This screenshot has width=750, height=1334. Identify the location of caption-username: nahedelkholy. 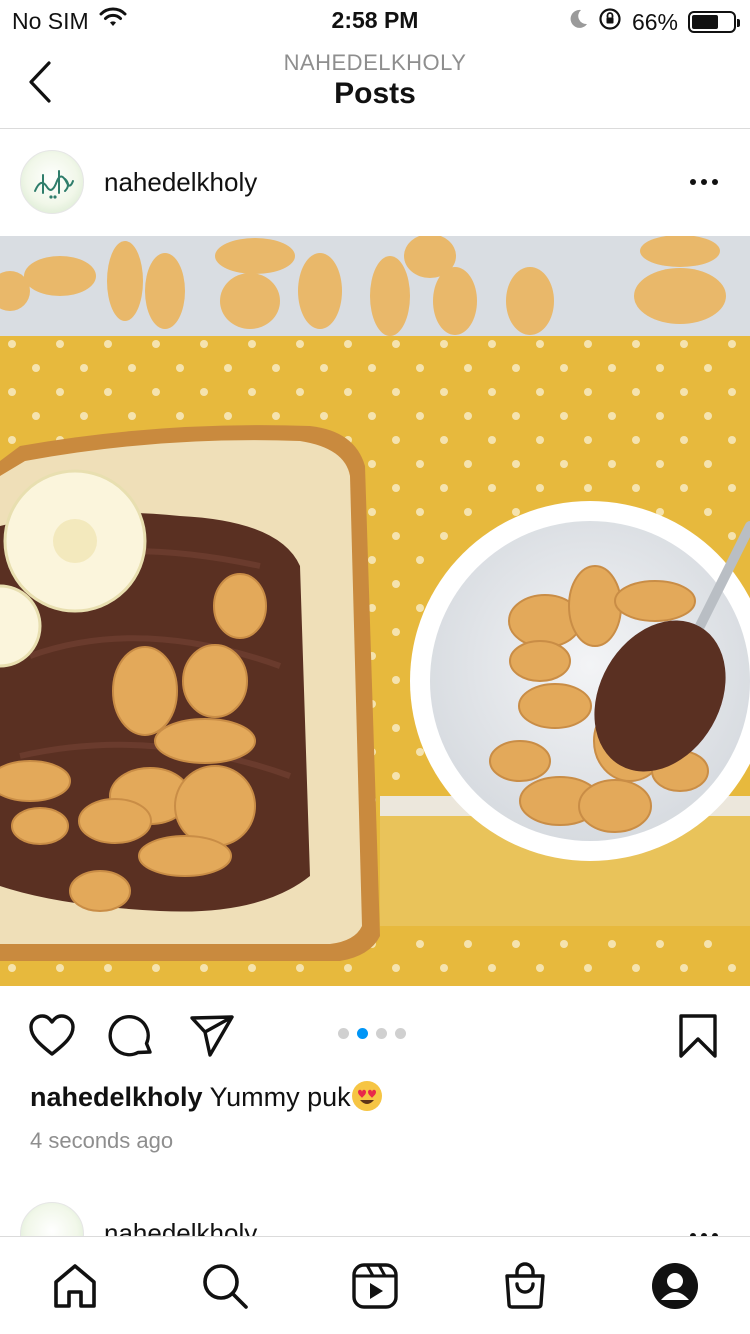
(116, 1097).